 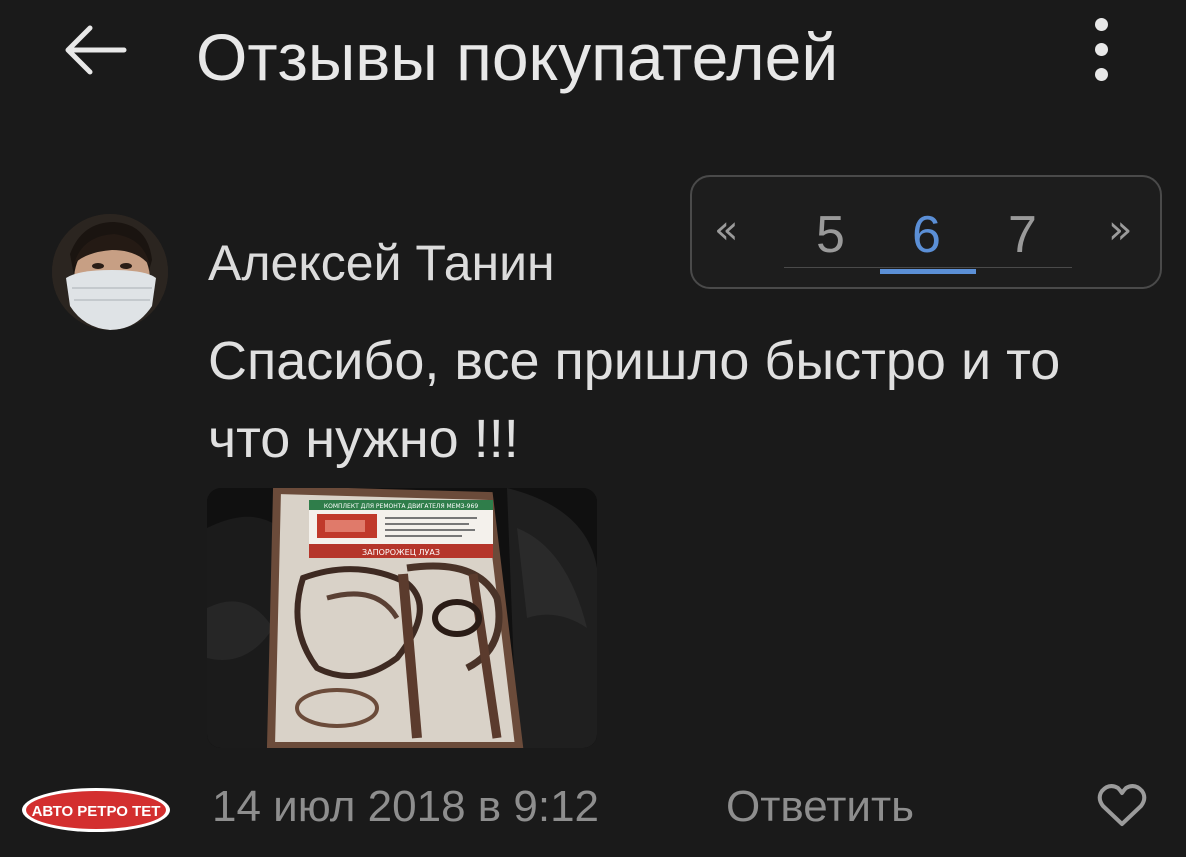 What do you see at coordinates (830, 235) in the screenshot?
I see `page-5-button: 5` at bounding box center [830, 235].